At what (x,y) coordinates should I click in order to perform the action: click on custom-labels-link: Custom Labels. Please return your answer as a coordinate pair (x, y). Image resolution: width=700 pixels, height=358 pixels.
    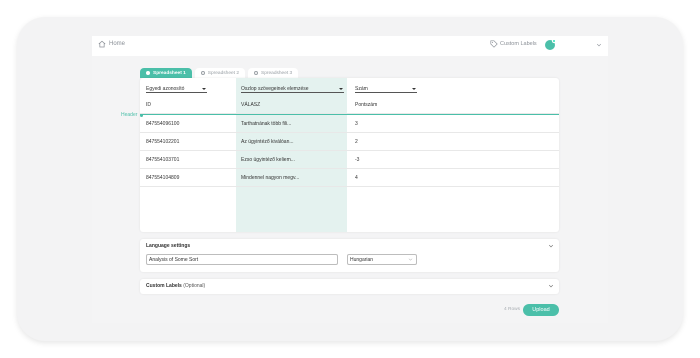
    Looking at the image, I should click on (513, 44).